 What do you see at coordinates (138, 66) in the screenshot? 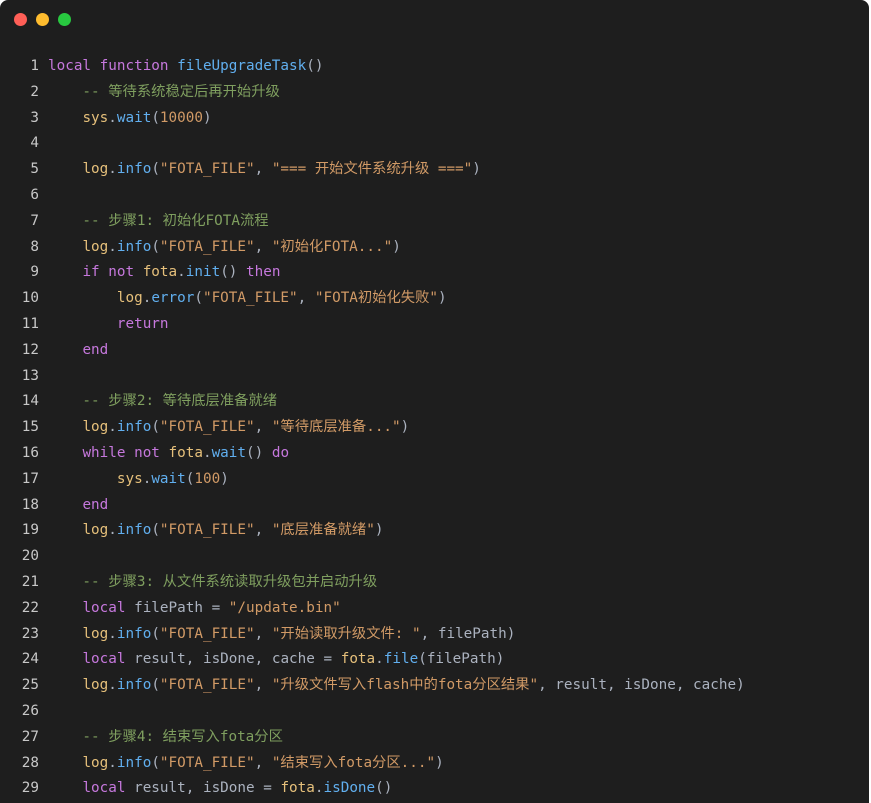
I see `code-token: function` at bounding box center [138, 66].